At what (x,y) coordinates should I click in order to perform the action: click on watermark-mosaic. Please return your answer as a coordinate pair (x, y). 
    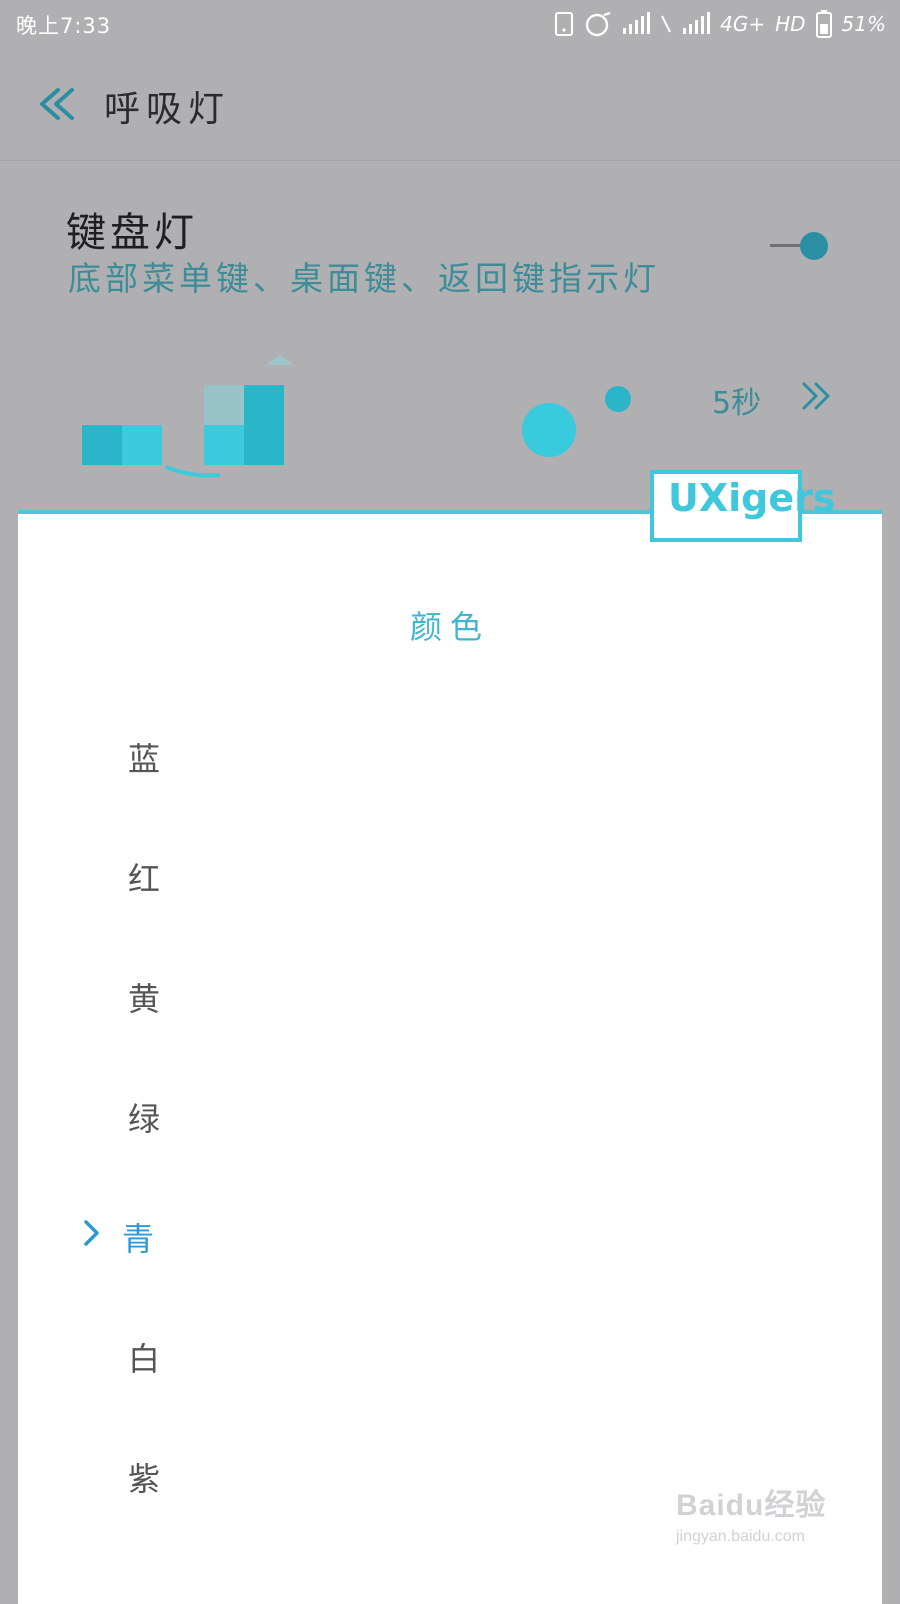
    Looking at the image, I should click on (356, 416).